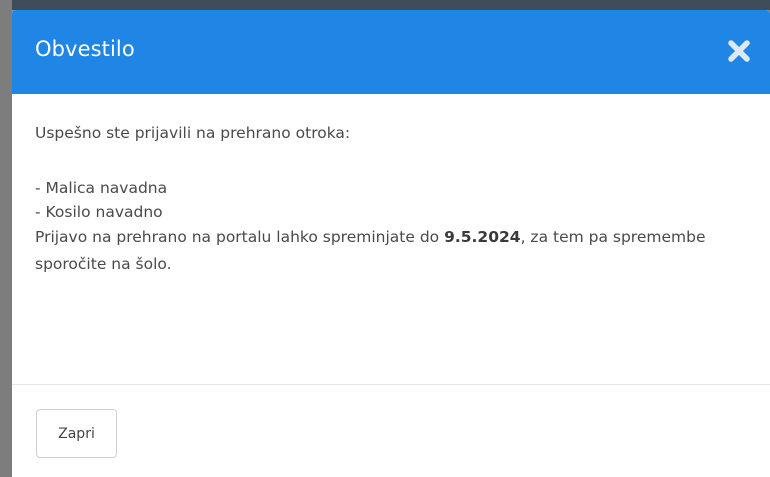 The height and width of the screenshot is (477, 770). What do you see at coordinates (76, 433) in the screenshot?
I see `close-button: Zapri` at bounding box center [76, 433].